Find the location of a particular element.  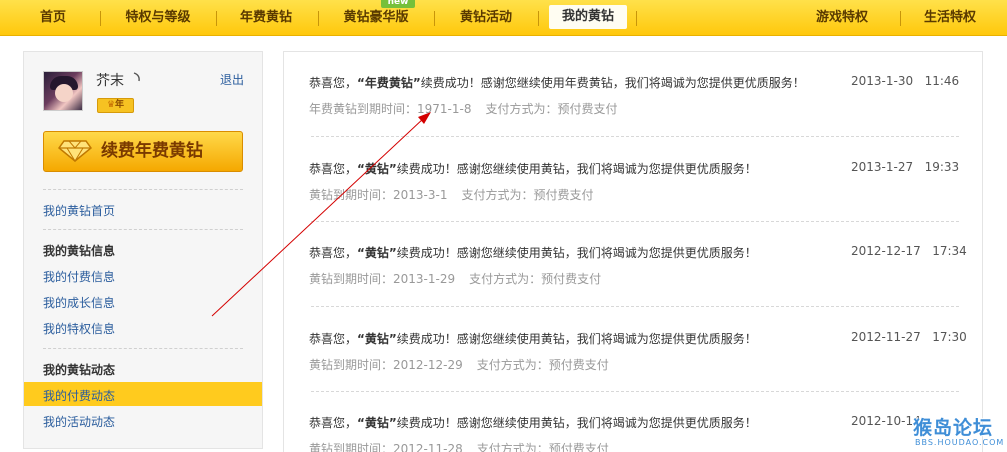

renew-annual-button: 续费年费黄钻 is located at coordinates (143, 151).